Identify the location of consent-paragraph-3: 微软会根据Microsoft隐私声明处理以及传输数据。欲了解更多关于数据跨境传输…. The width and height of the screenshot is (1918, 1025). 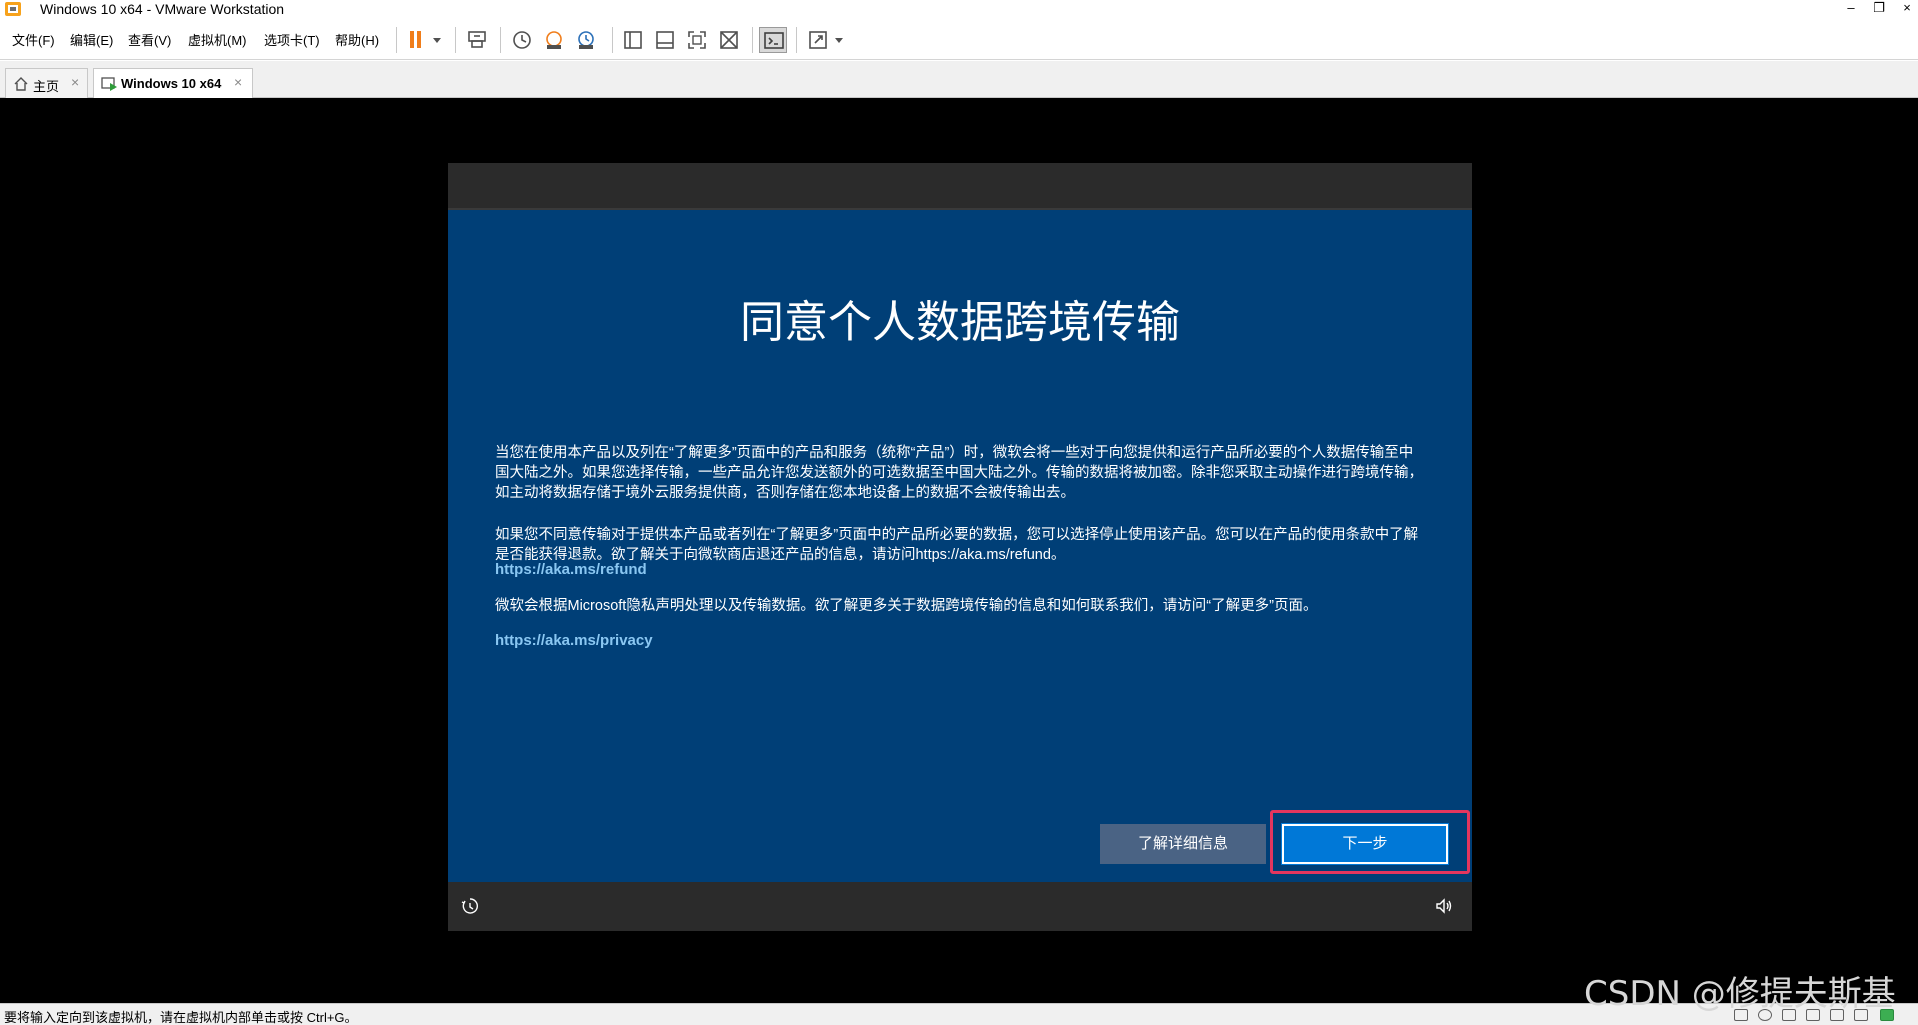
(906, 606).